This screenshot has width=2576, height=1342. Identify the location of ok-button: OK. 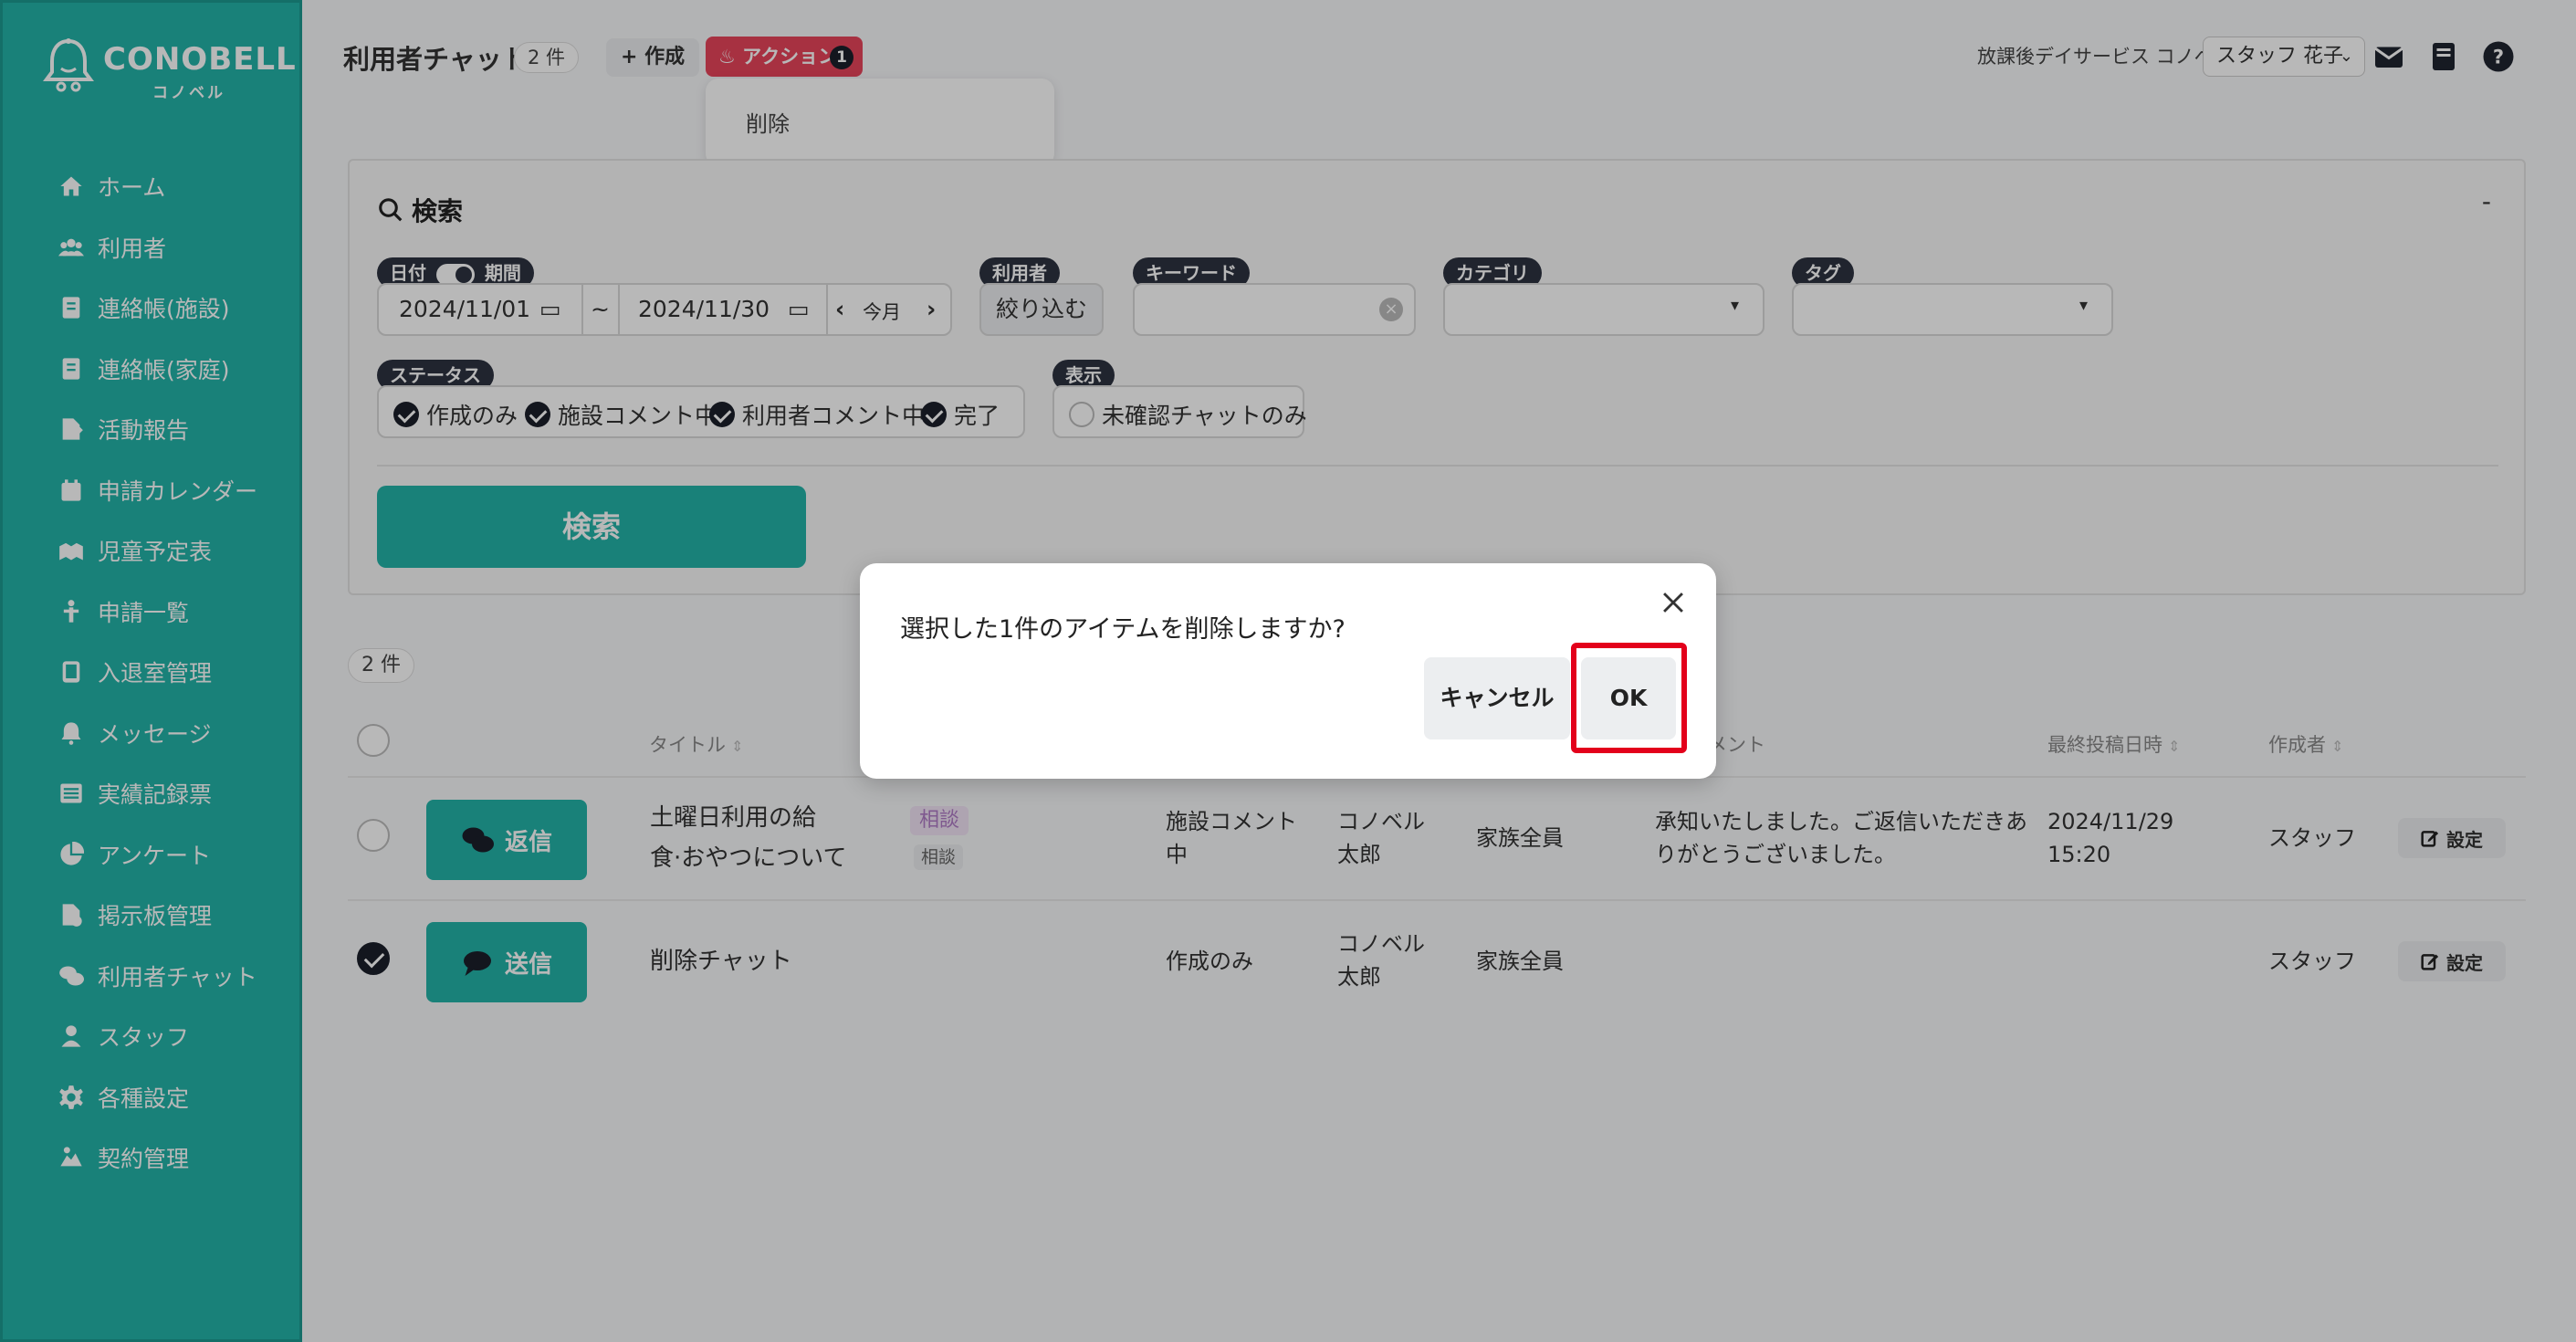
(1629, 698).